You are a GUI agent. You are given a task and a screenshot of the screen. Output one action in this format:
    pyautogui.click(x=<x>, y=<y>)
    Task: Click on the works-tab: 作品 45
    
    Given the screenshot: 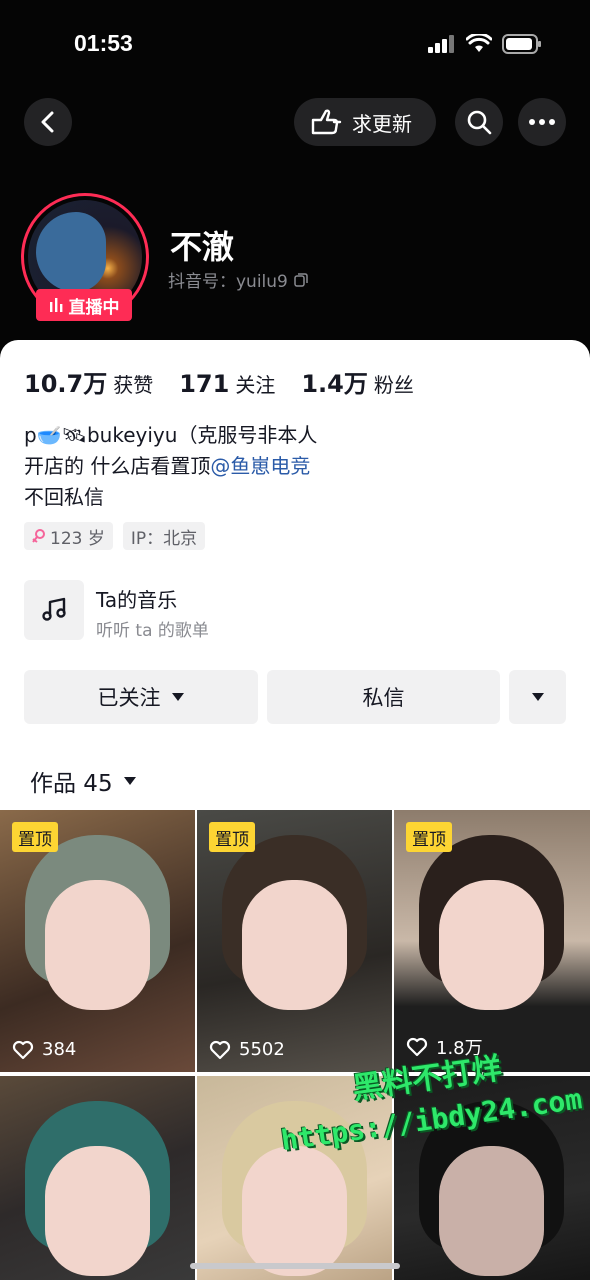 What is the action you would take?
    pyautogui.click(x=83, y=781)
    